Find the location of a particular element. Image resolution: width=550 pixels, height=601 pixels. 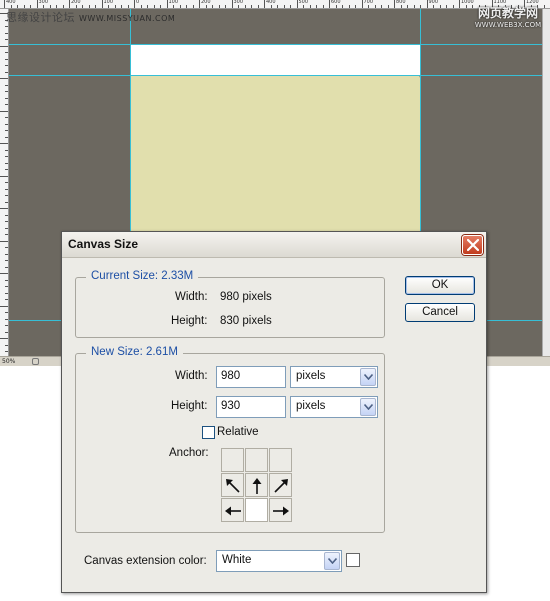

left-ruler is located at coordinates (4, 182).